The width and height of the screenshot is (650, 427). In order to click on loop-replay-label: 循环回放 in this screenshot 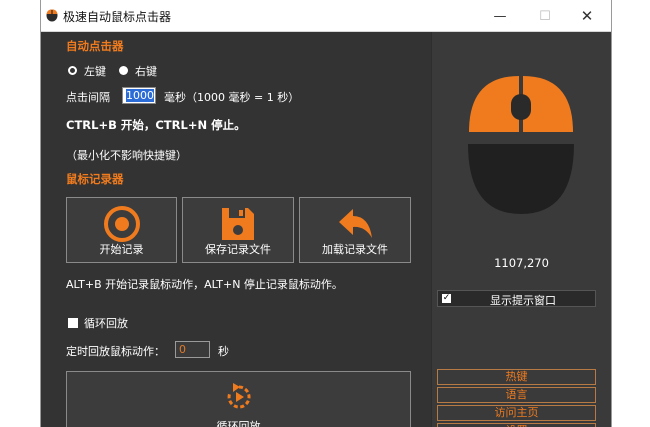, I will do `click(238, 423)`.